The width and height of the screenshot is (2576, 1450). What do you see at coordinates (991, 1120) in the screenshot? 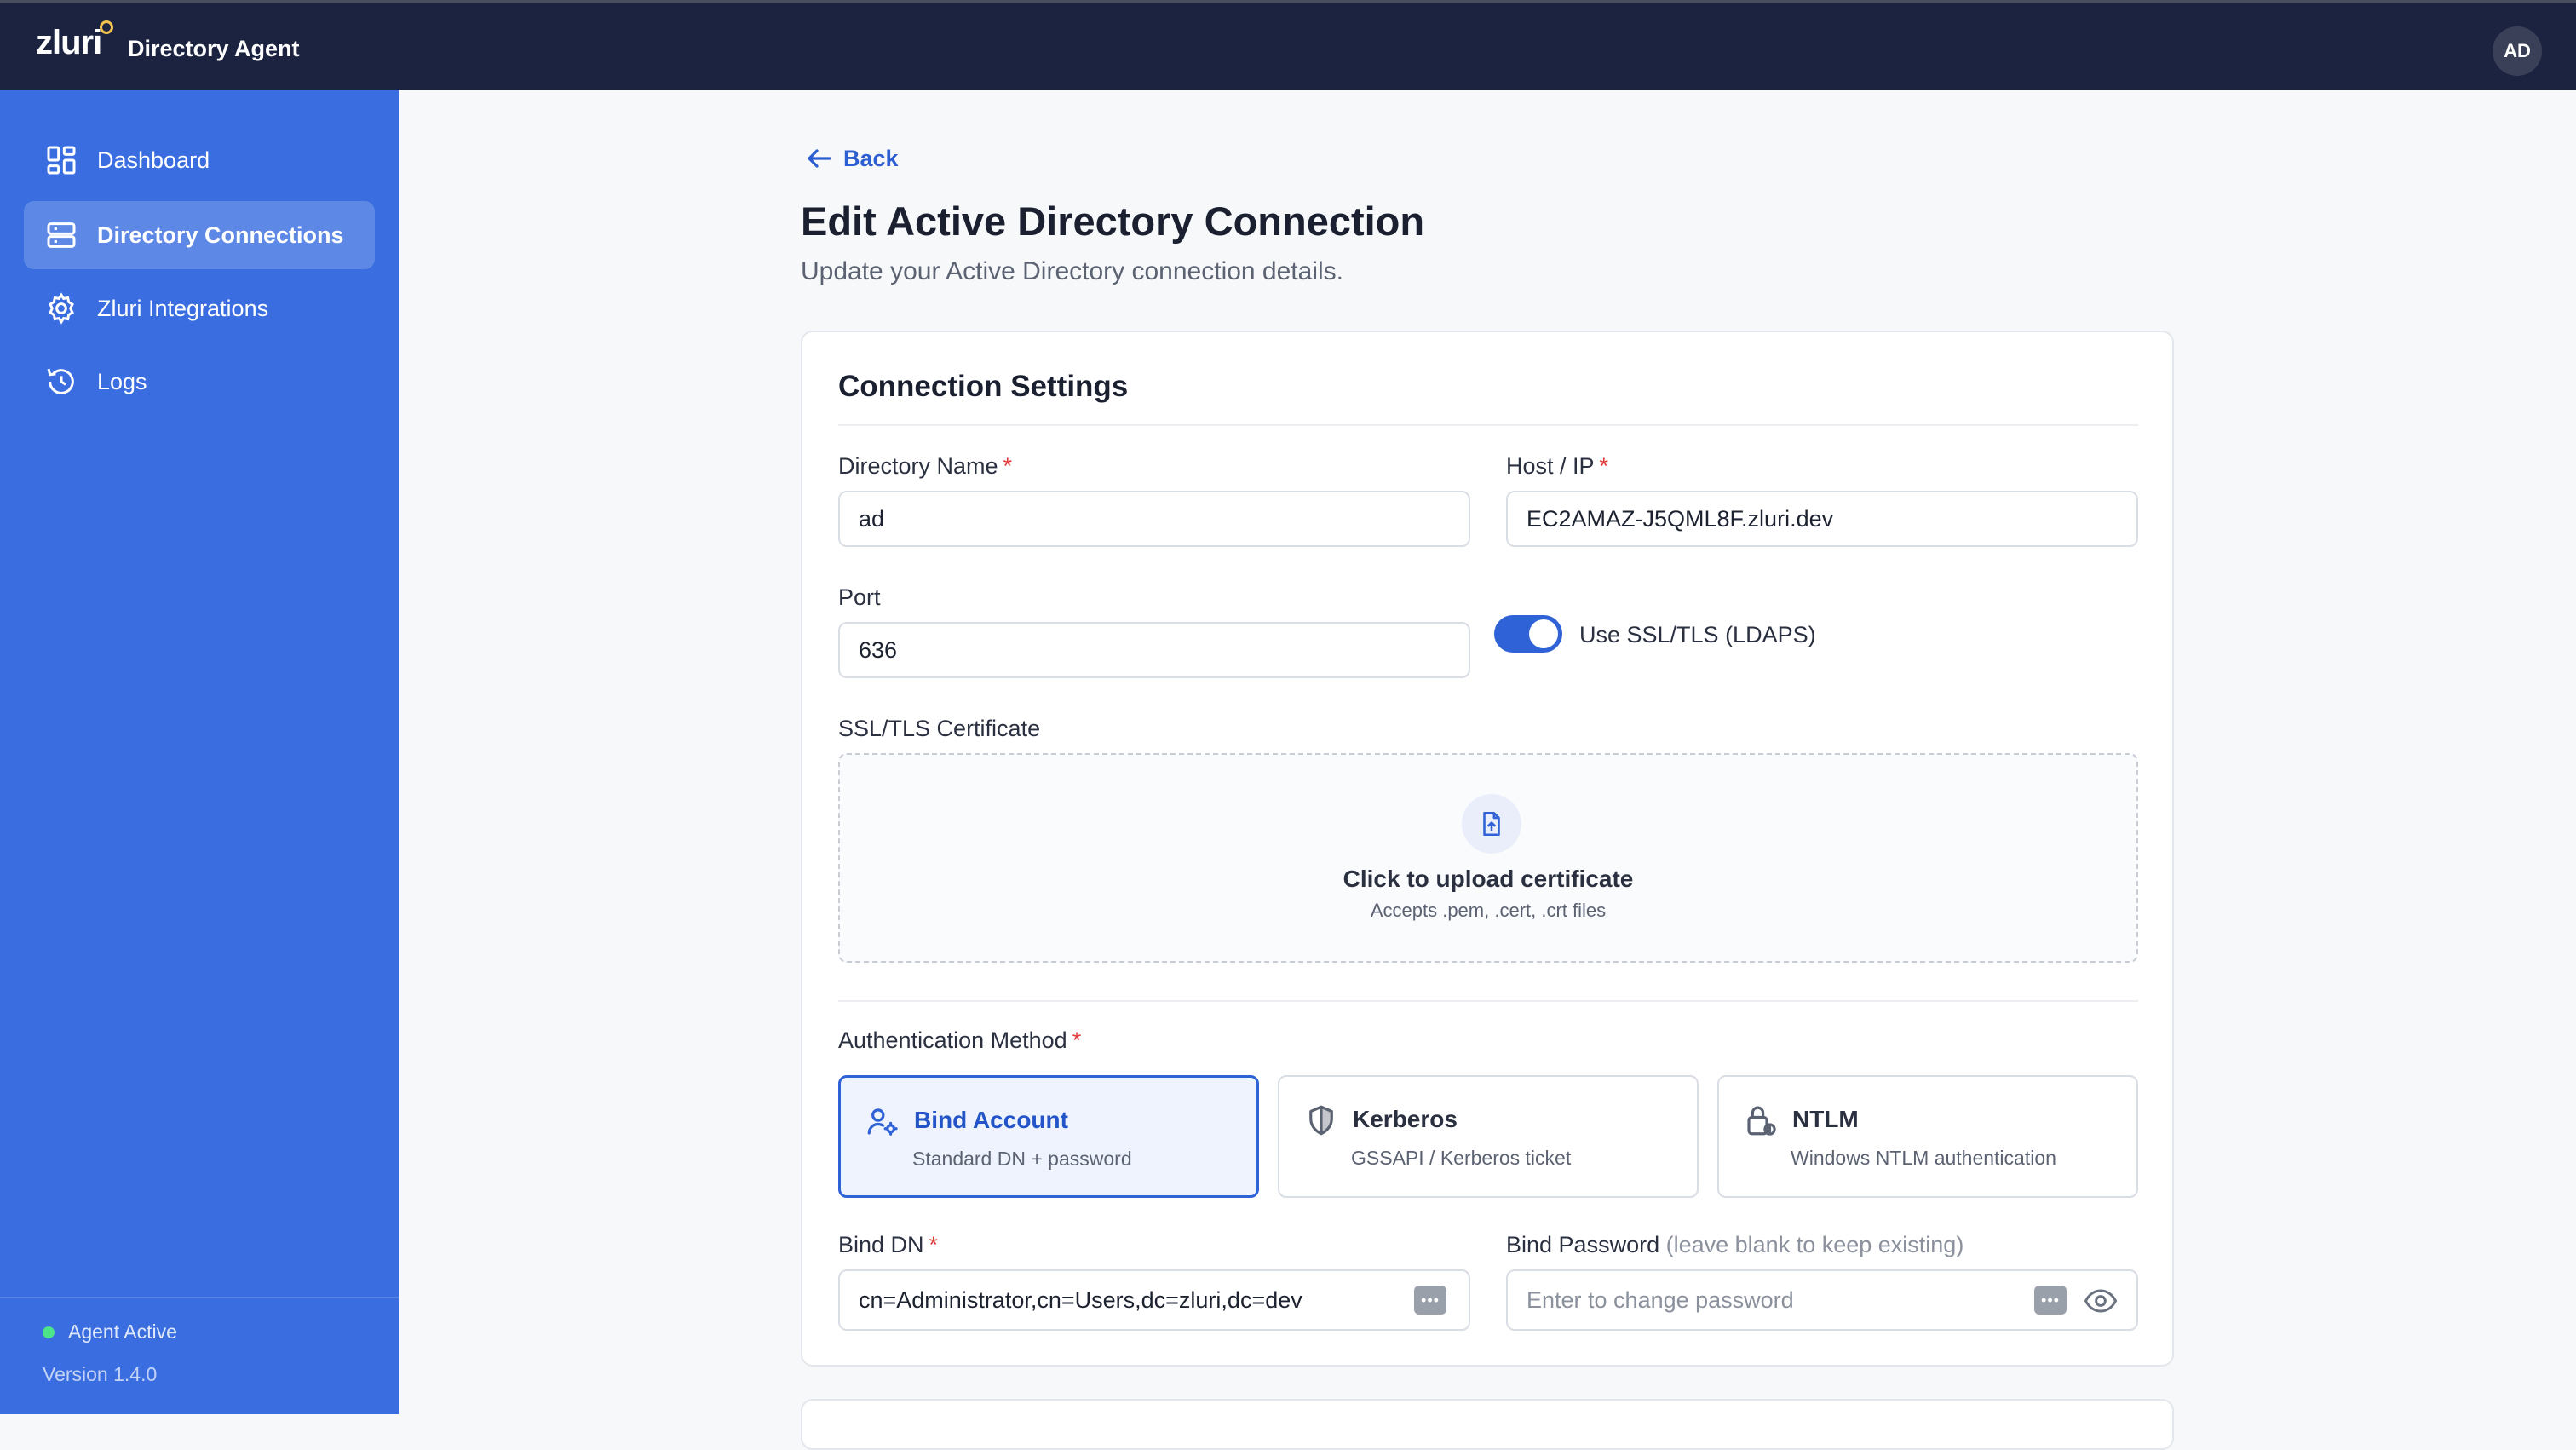
I see `method-title: Bind Account` at bounding box center [991, 1120].